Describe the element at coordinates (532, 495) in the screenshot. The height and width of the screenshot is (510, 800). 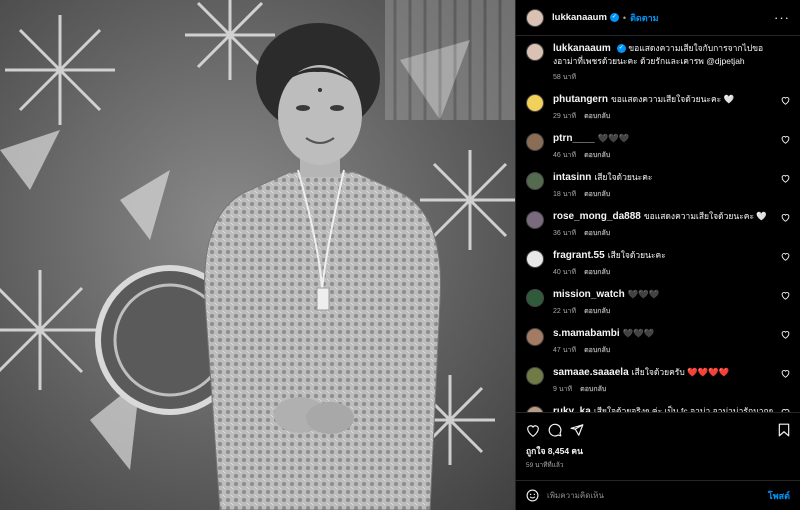
I see `emoji-icon` at that location.